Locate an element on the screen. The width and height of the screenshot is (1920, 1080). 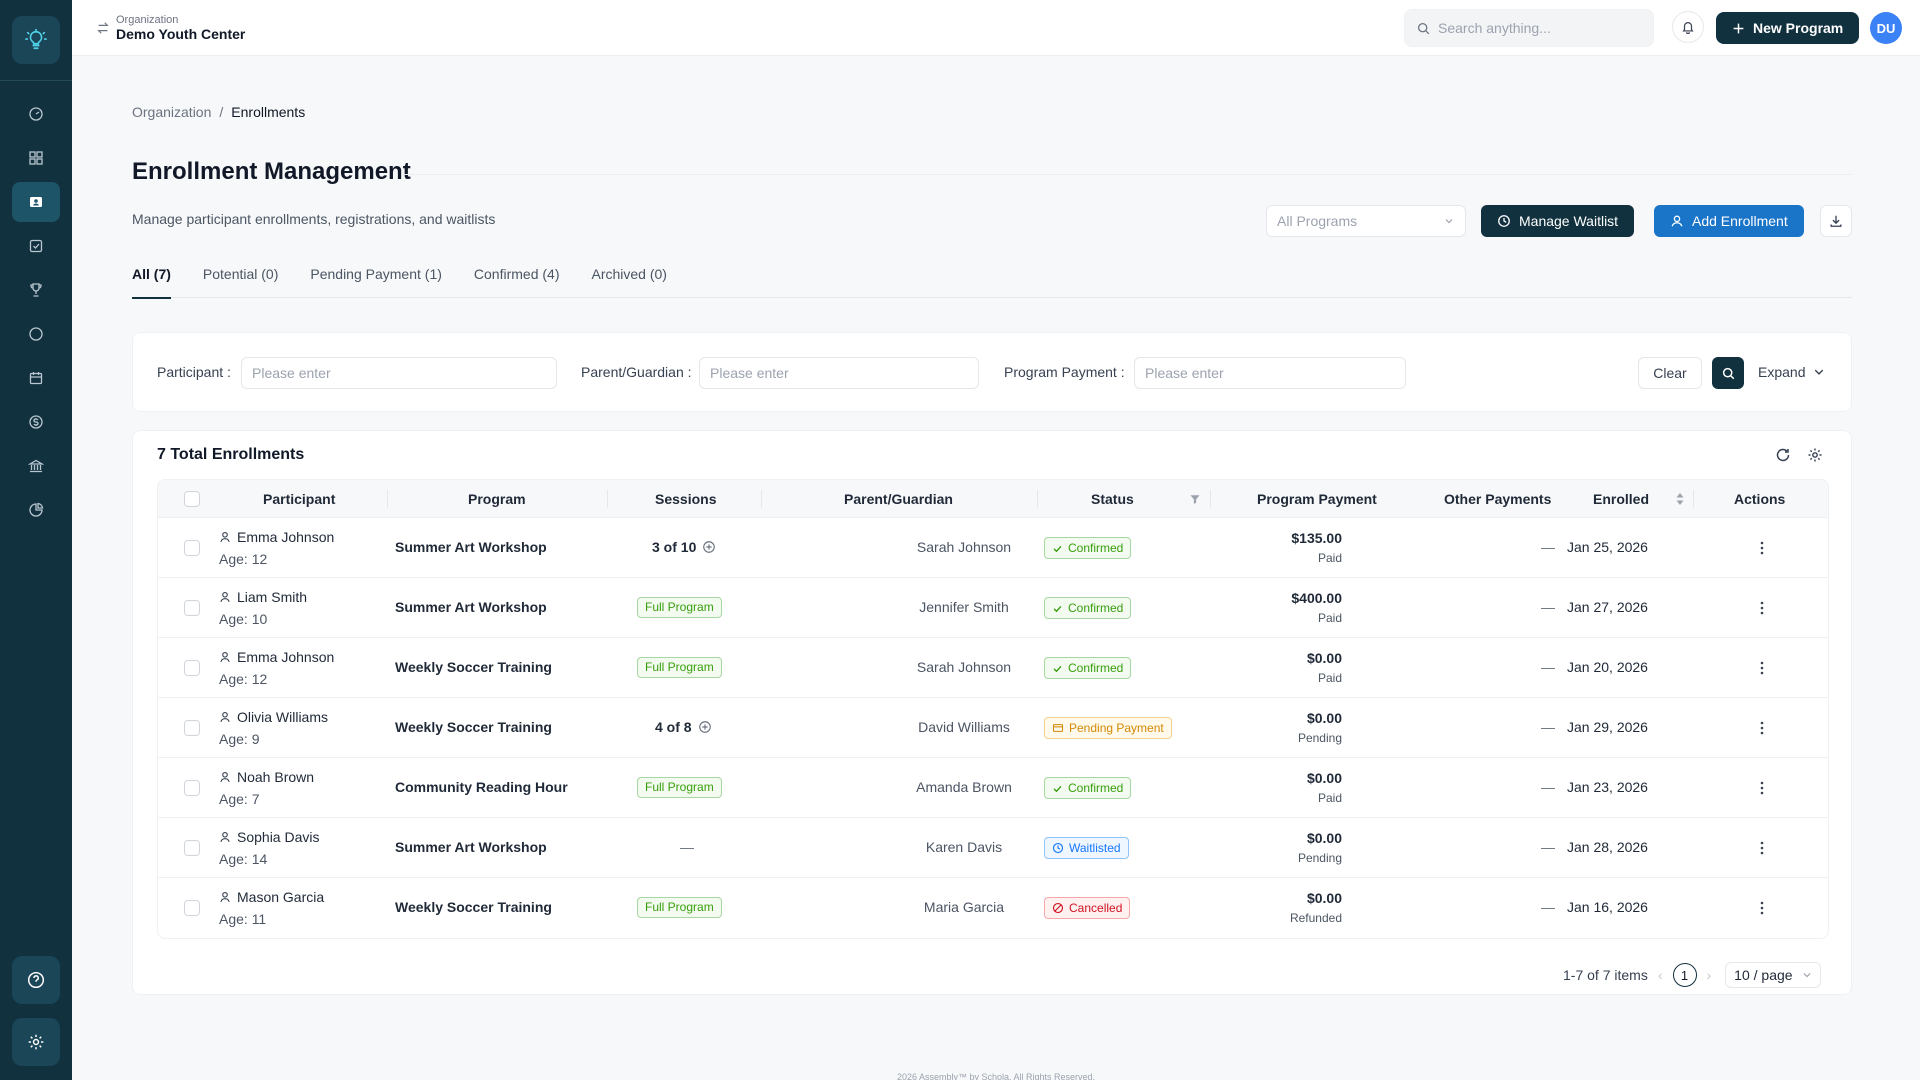
clear-filters-button: Clear is located at coordinates (1670, 373).